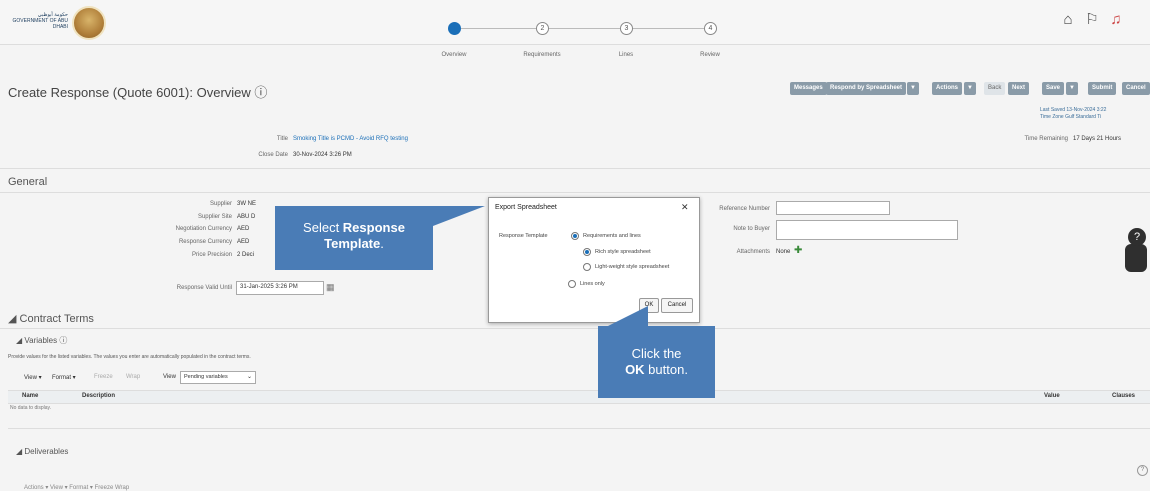 The height and width of the screenshot is (491, 1150). What do you see at coordinates (323, 227) in the screenshot?
I see `callout-text-part: Select` at bounding box center [323, 227].